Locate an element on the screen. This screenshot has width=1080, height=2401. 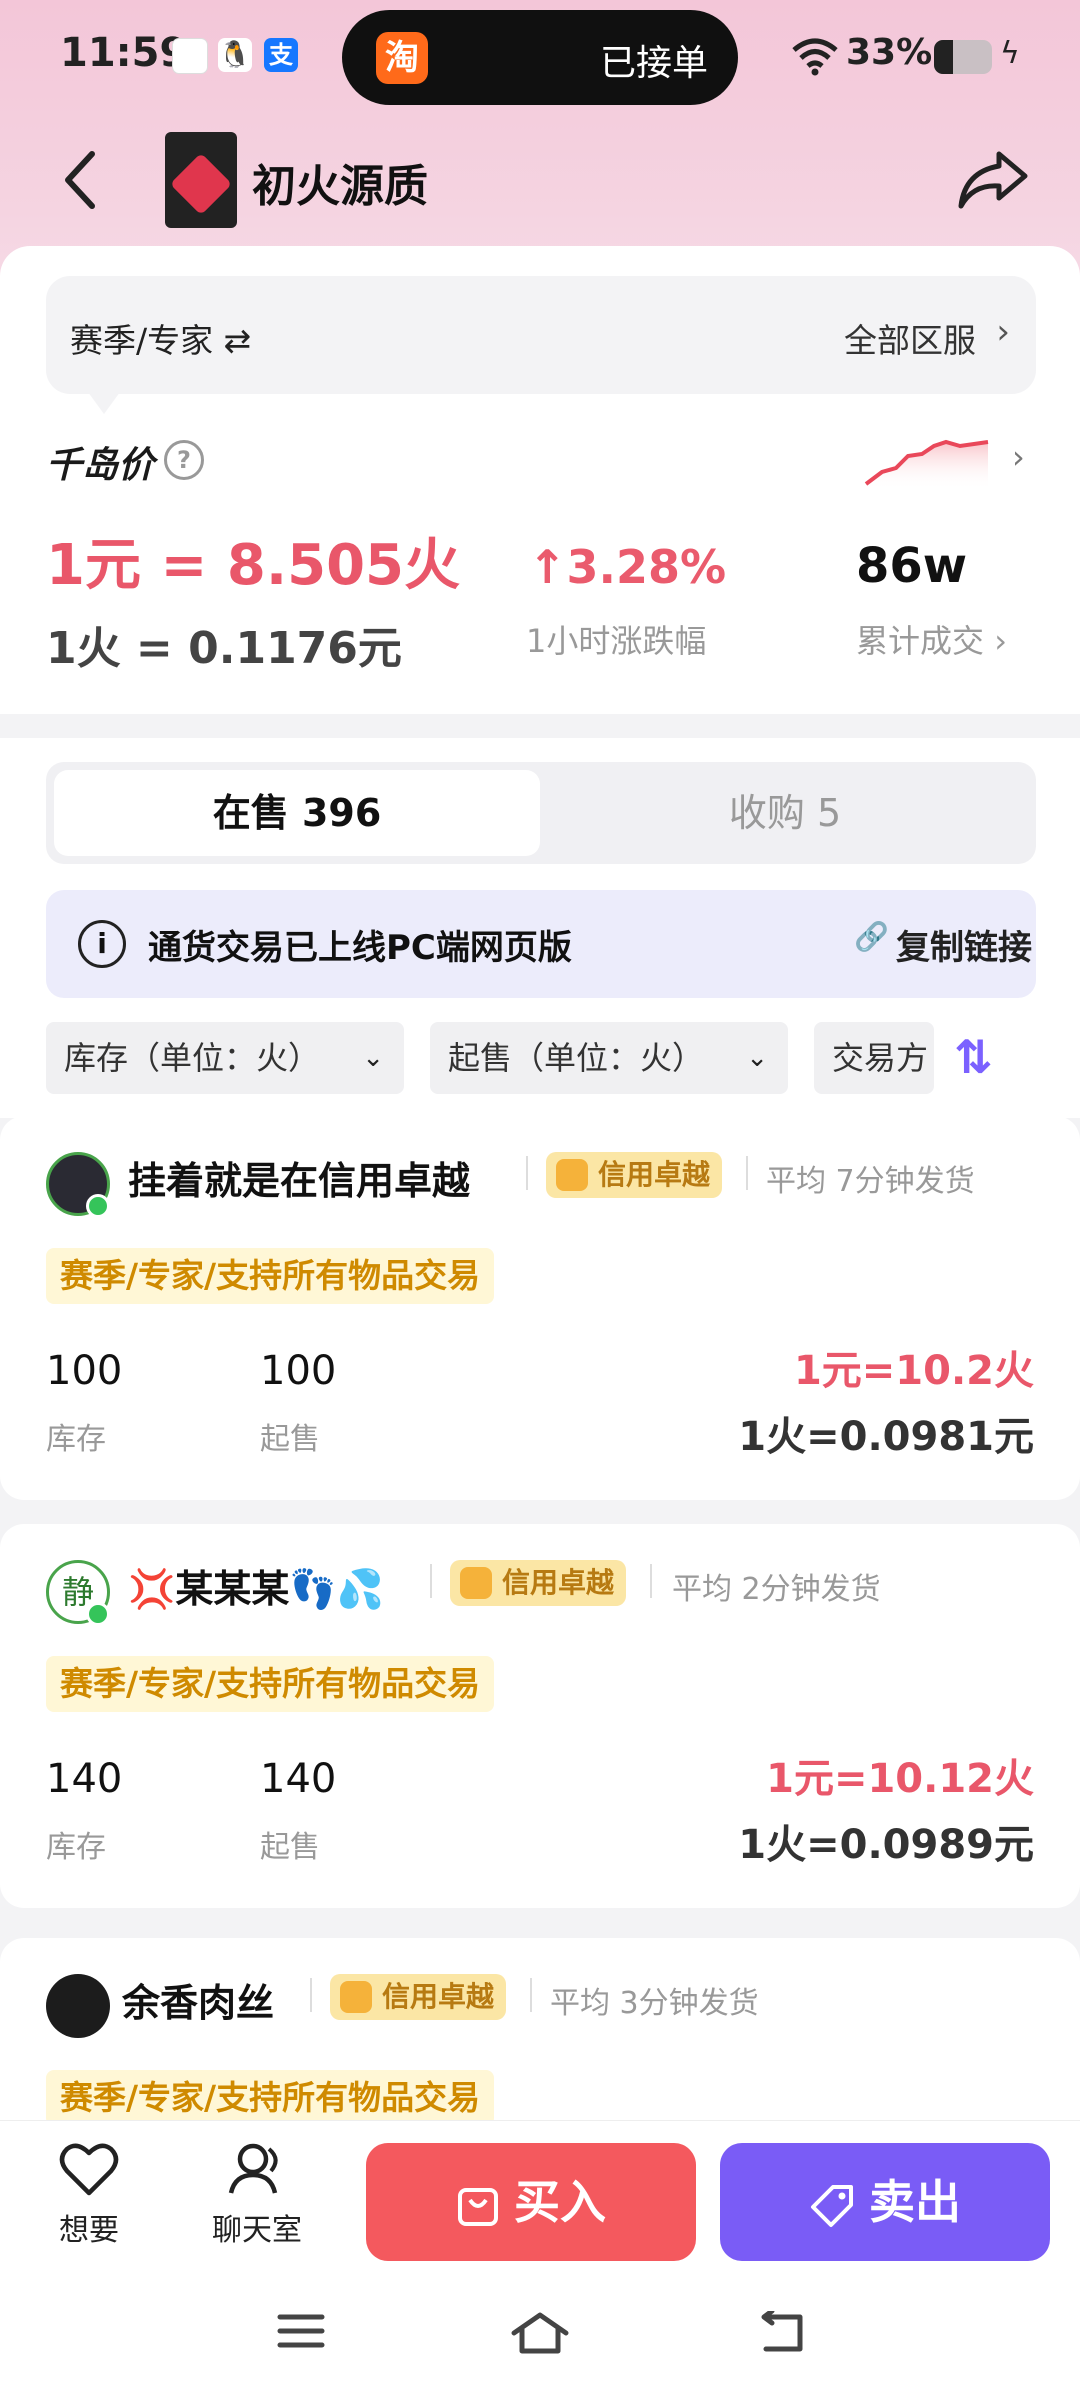
share-icon is located at coordinates (993, 180).